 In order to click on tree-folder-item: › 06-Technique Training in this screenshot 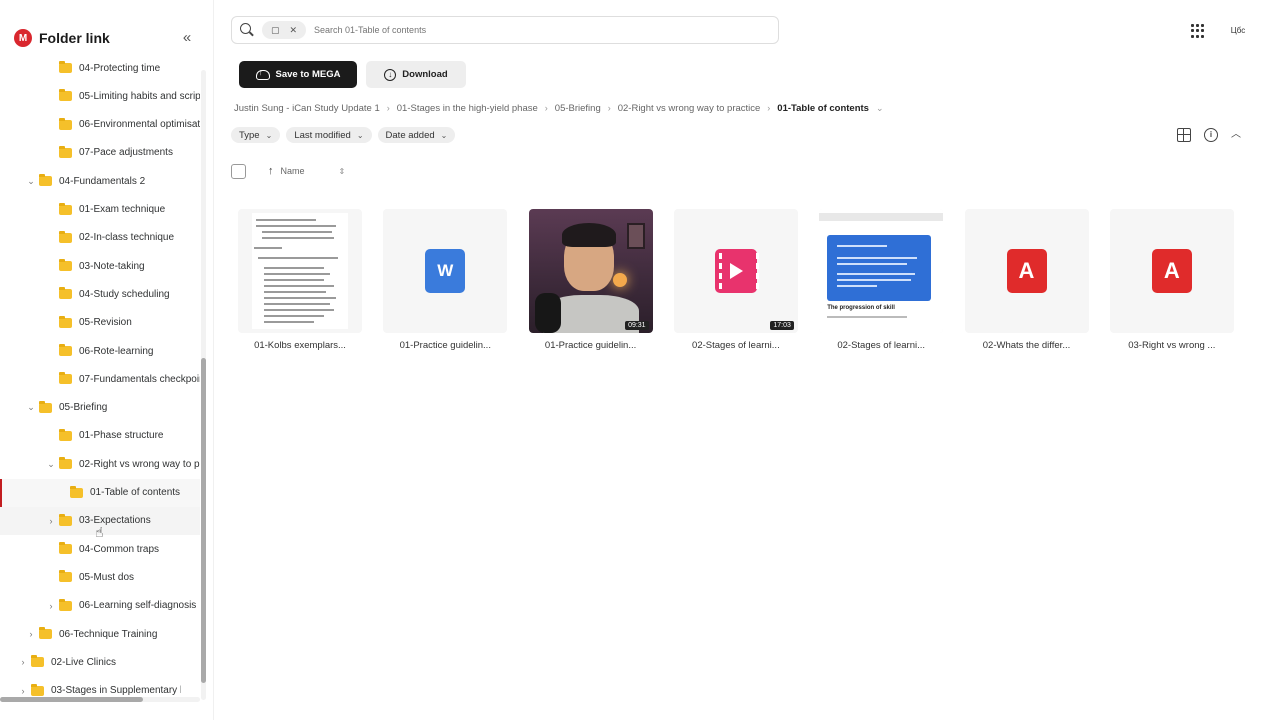, I will do `click(100, 634)`.